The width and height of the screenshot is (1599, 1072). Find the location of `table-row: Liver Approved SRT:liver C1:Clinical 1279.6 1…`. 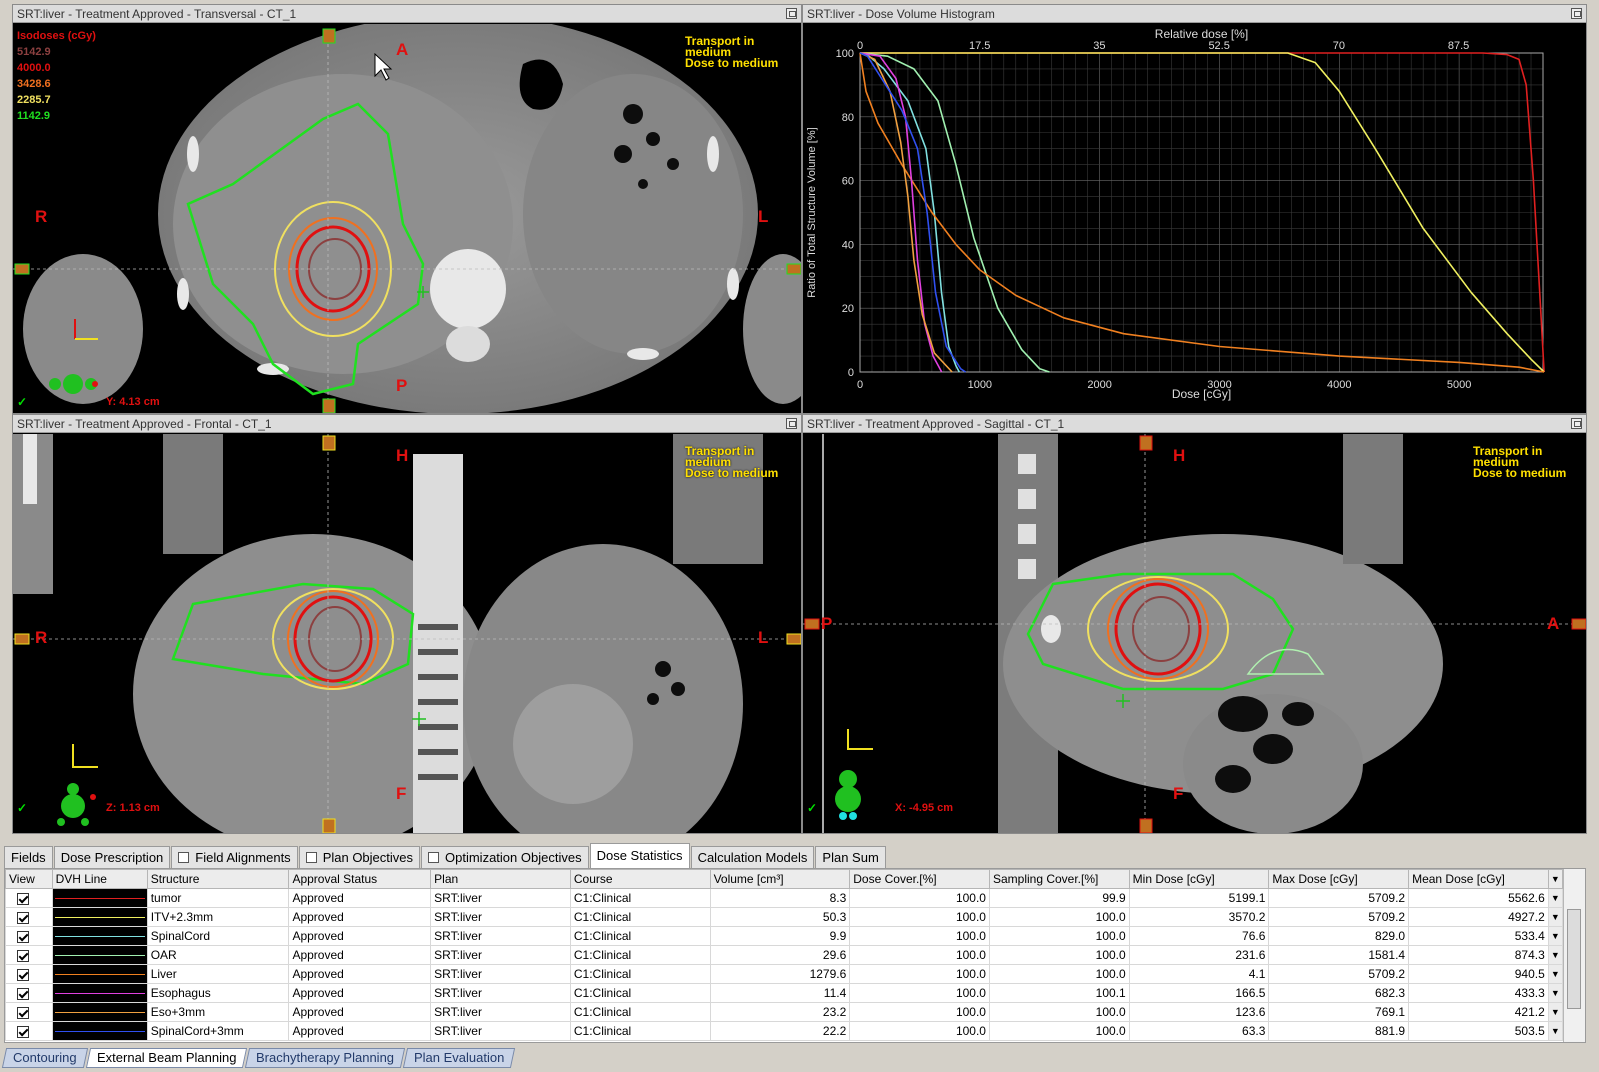

table-row: Liver Approved SRT:liver C1:Clinical 1279.6 1… is located at coordinates (784, 974).